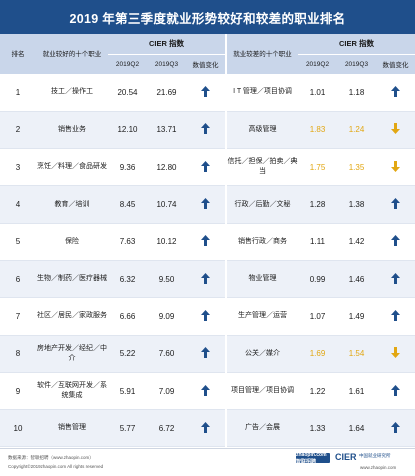 This screenshot has height=476, width=415. What do you see at coordinates (357, 279) in the screenshot?
I see `bad-q3-cell: 1.46` at bounding box center [357, 279].